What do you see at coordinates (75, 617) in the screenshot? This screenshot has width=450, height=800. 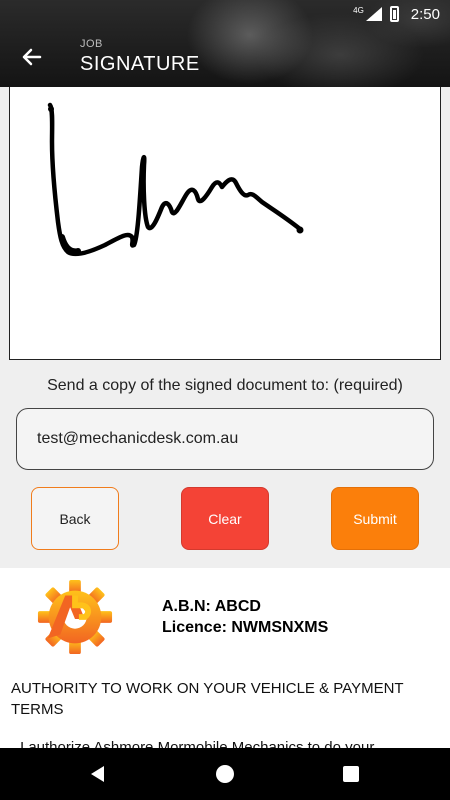 I see `company-logo` at bounding box center [75, 617].